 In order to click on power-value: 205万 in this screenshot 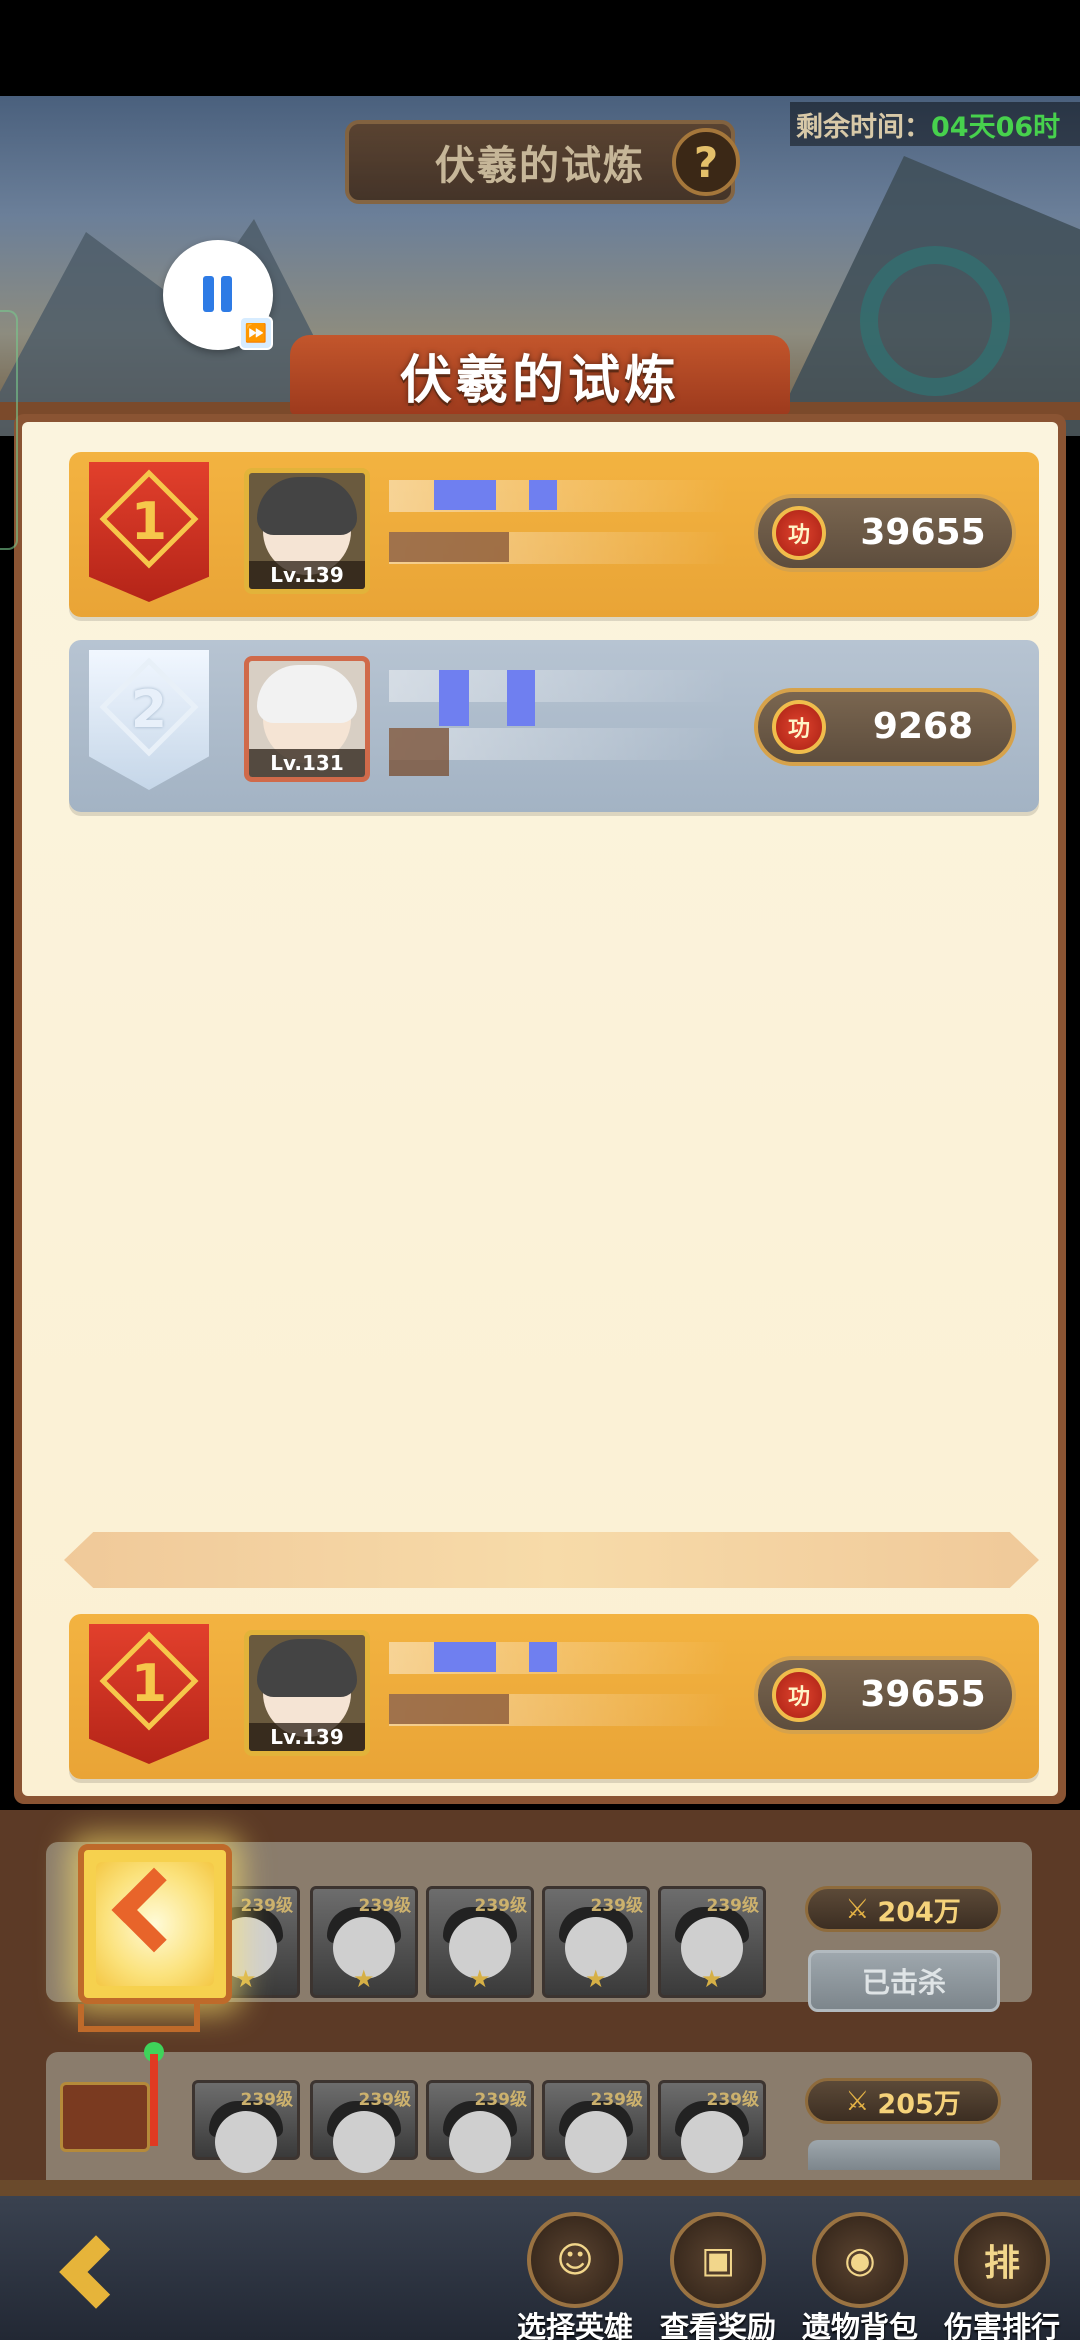, I will do `click(919, 2104)`.